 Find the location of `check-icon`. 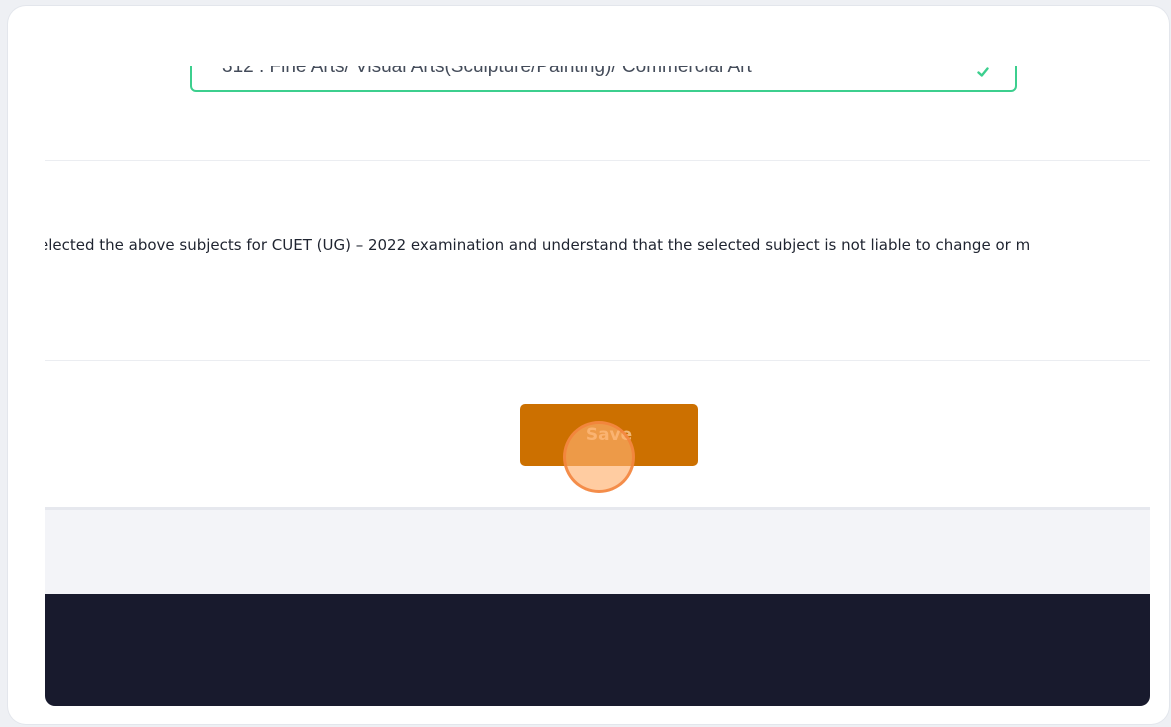

check-icon is located at coordinates (983, 72).